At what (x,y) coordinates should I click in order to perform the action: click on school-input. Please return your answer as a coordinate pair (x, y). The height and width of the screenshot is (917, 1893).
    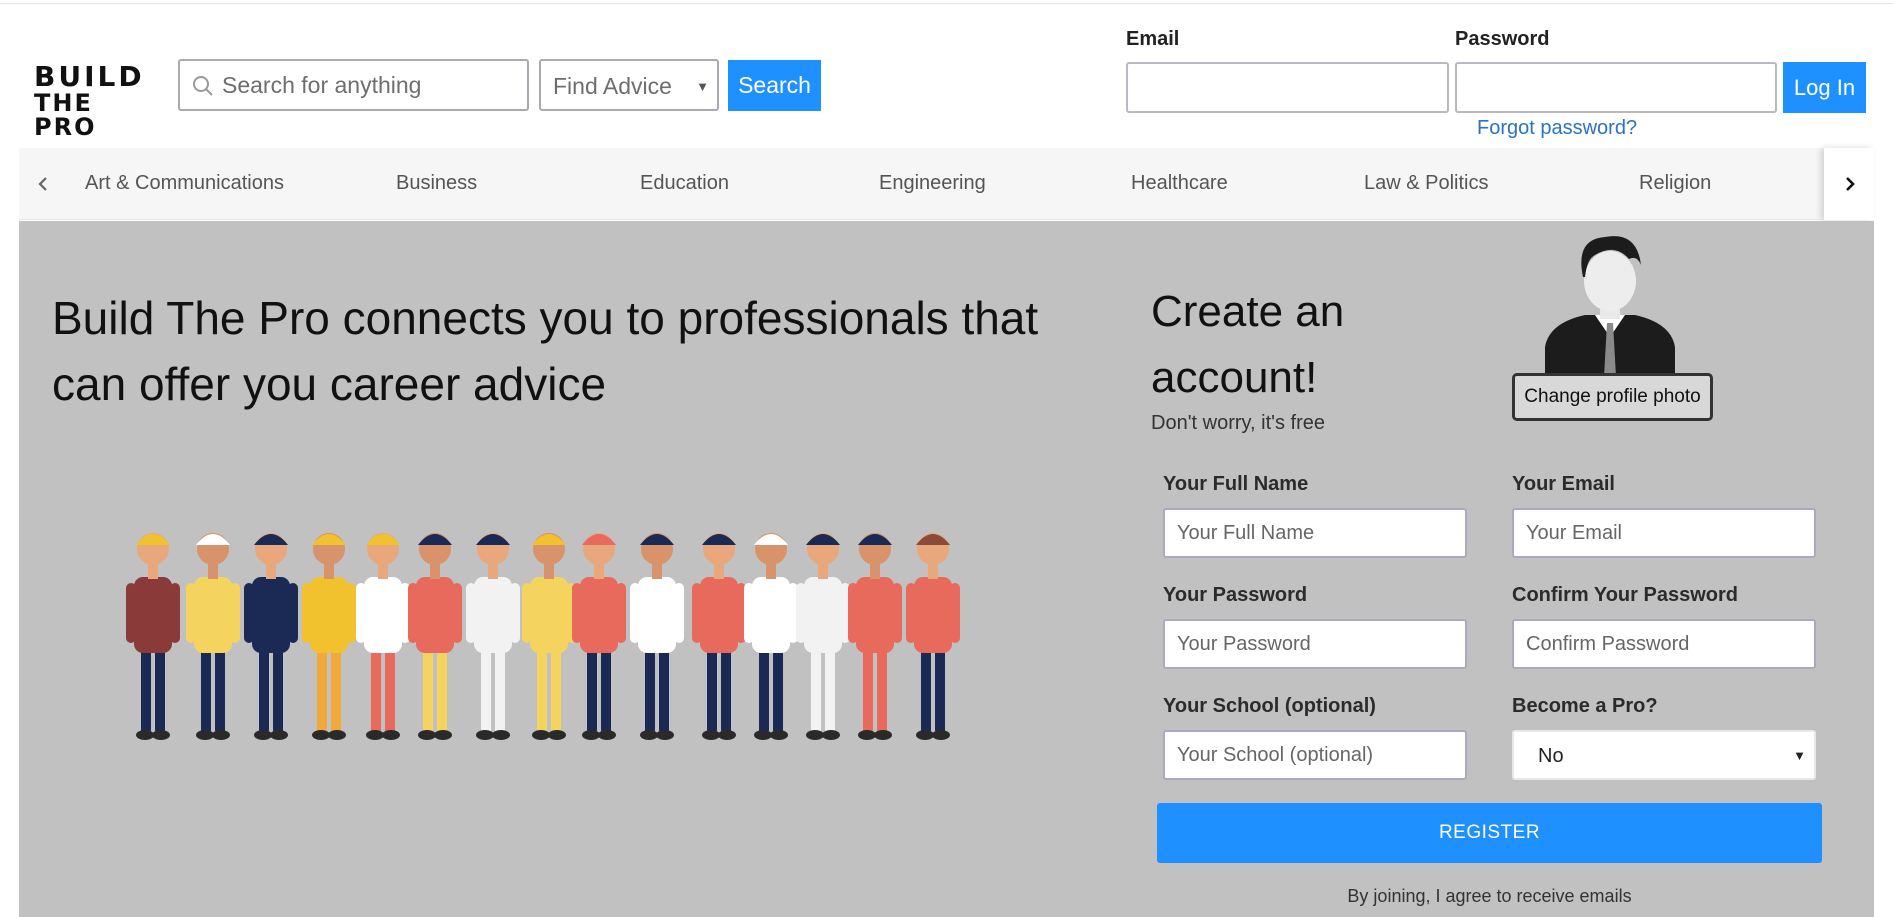
    Looking at the image, I should click on (1315, 755).